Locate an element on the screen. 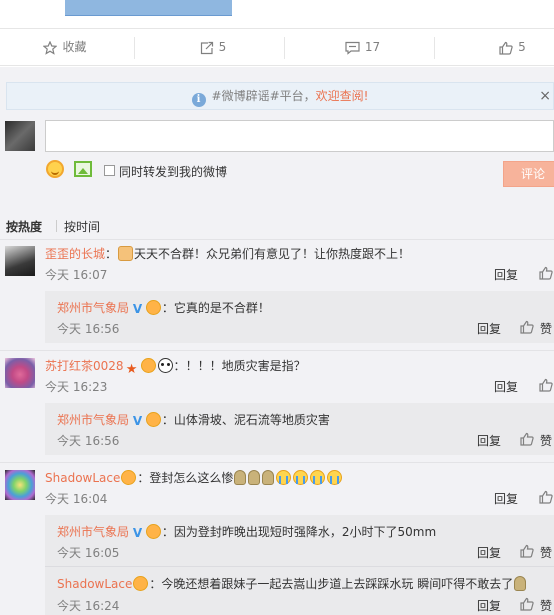 The image size is (554, 615). comment-username: ShadowLace is located at coordinates (82, 478).